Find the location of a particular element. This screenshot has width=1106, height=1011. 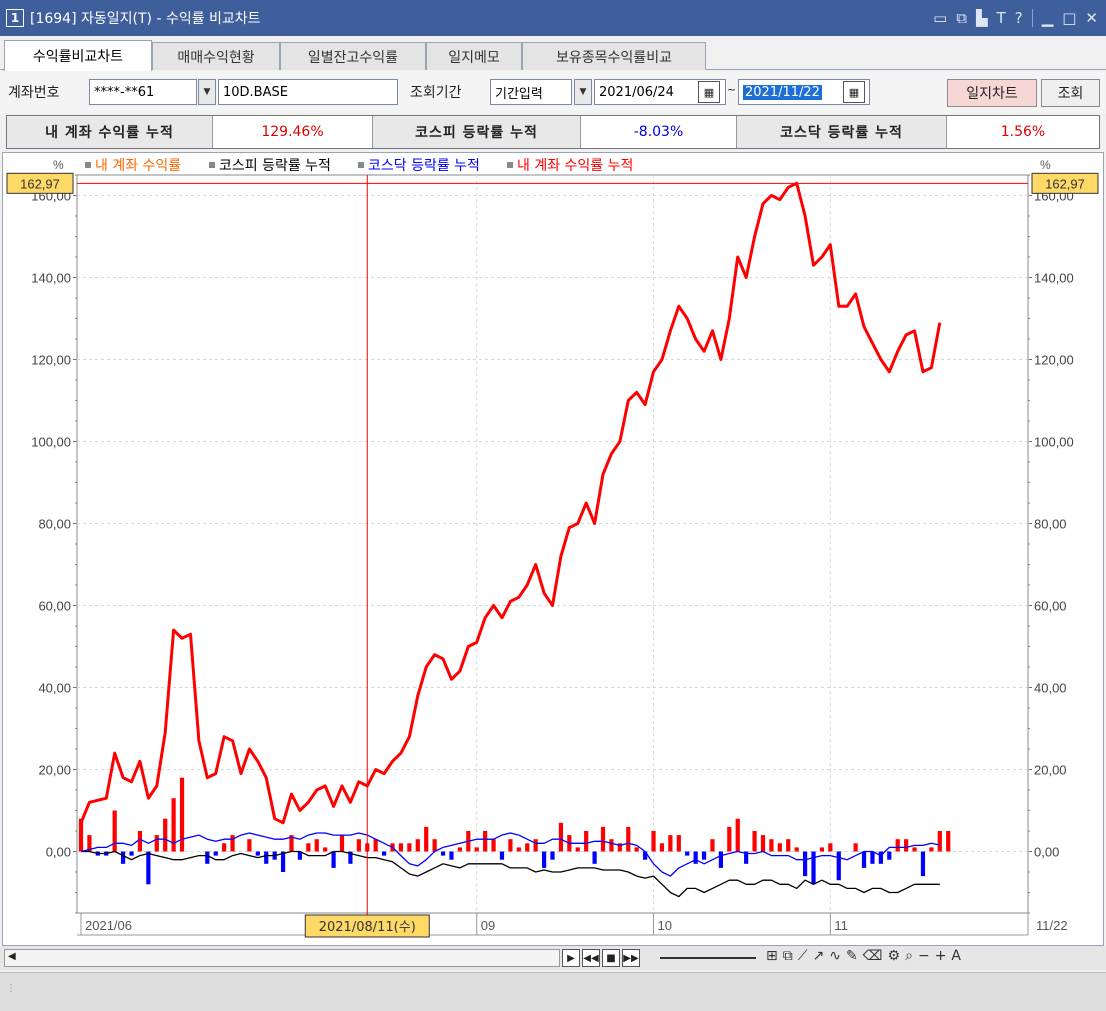

crosshair-date-label: 2021/08/11(수) is located at coordinates (367, 927).